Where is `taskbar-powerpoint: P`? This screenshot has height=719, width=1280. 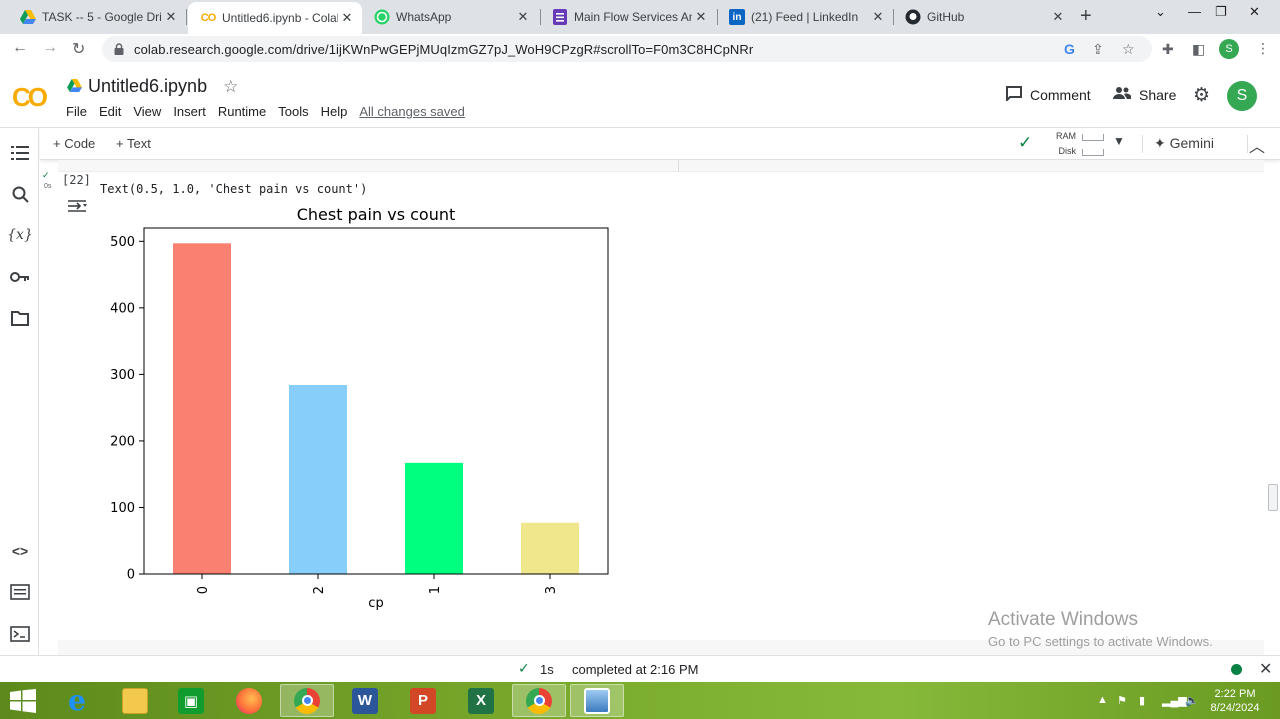
taskbar-powerpoint: P is located at coordinates (423, 700).